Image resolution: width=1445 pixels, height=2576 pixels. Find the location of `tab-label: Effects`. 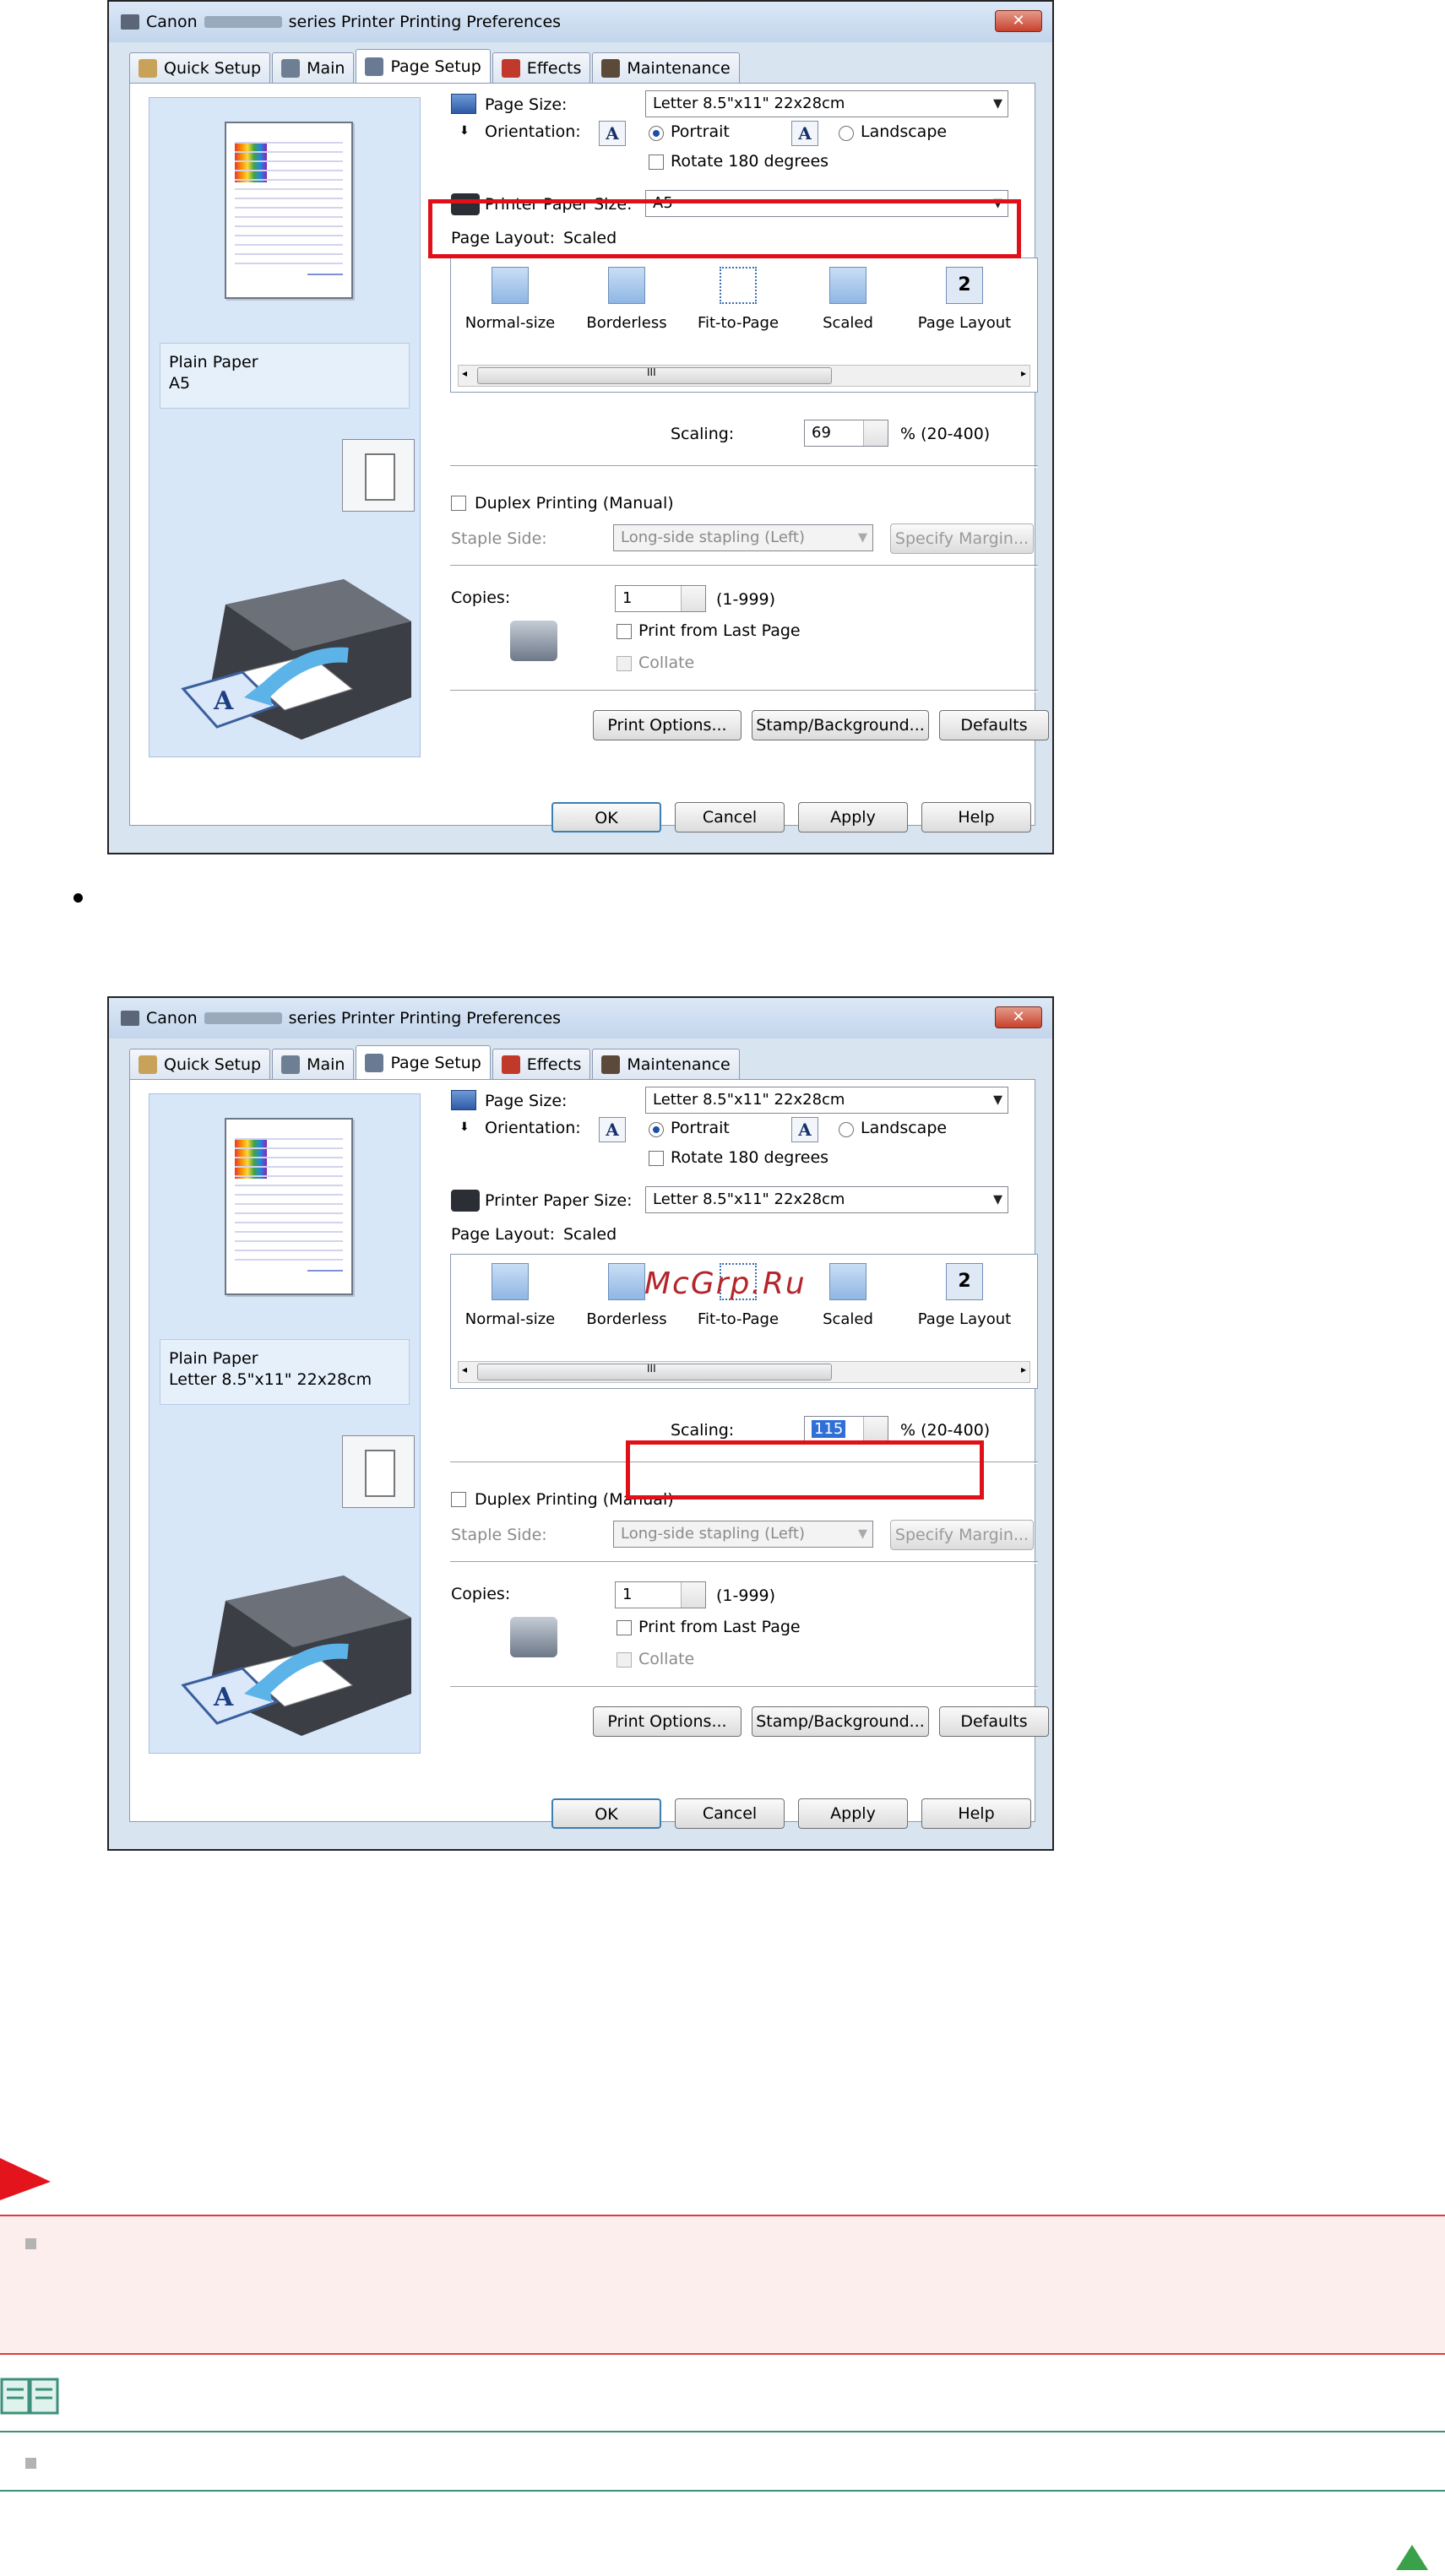

tab-label: Effects is located at coordinates (554, 1065).